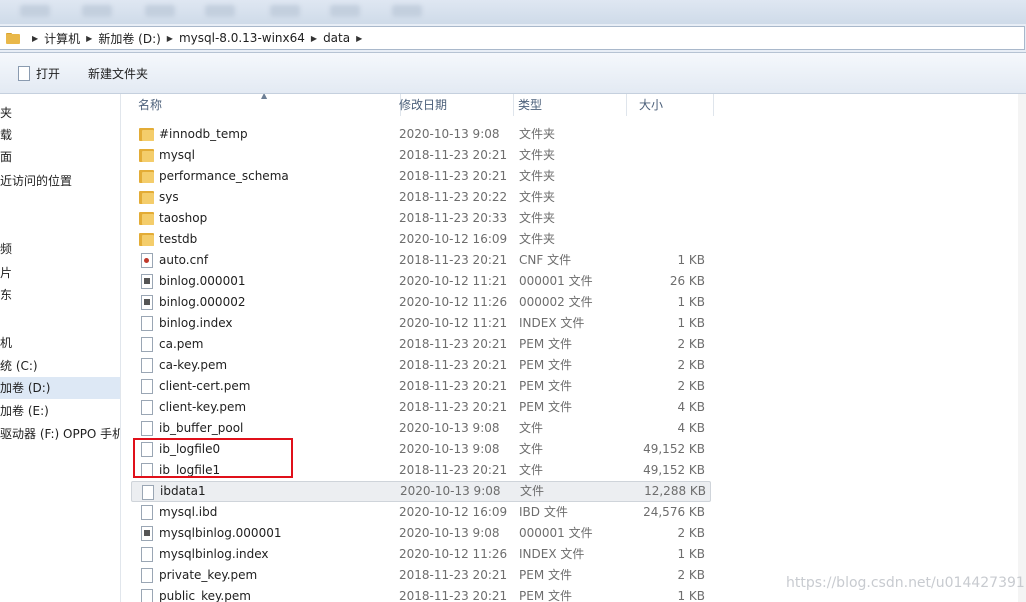 The width and height of the screenshot is (1026, 602). I want to click on breadcrumb-computer: 计算机, so click(62, 38).